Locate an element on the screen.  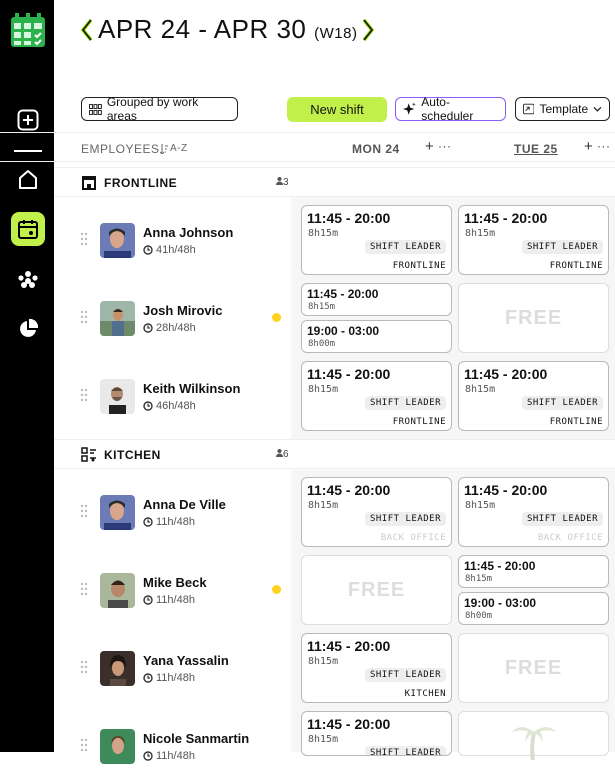
week-title: APR 24 - APR 30 (W18) is located at coordinates (227, 29).